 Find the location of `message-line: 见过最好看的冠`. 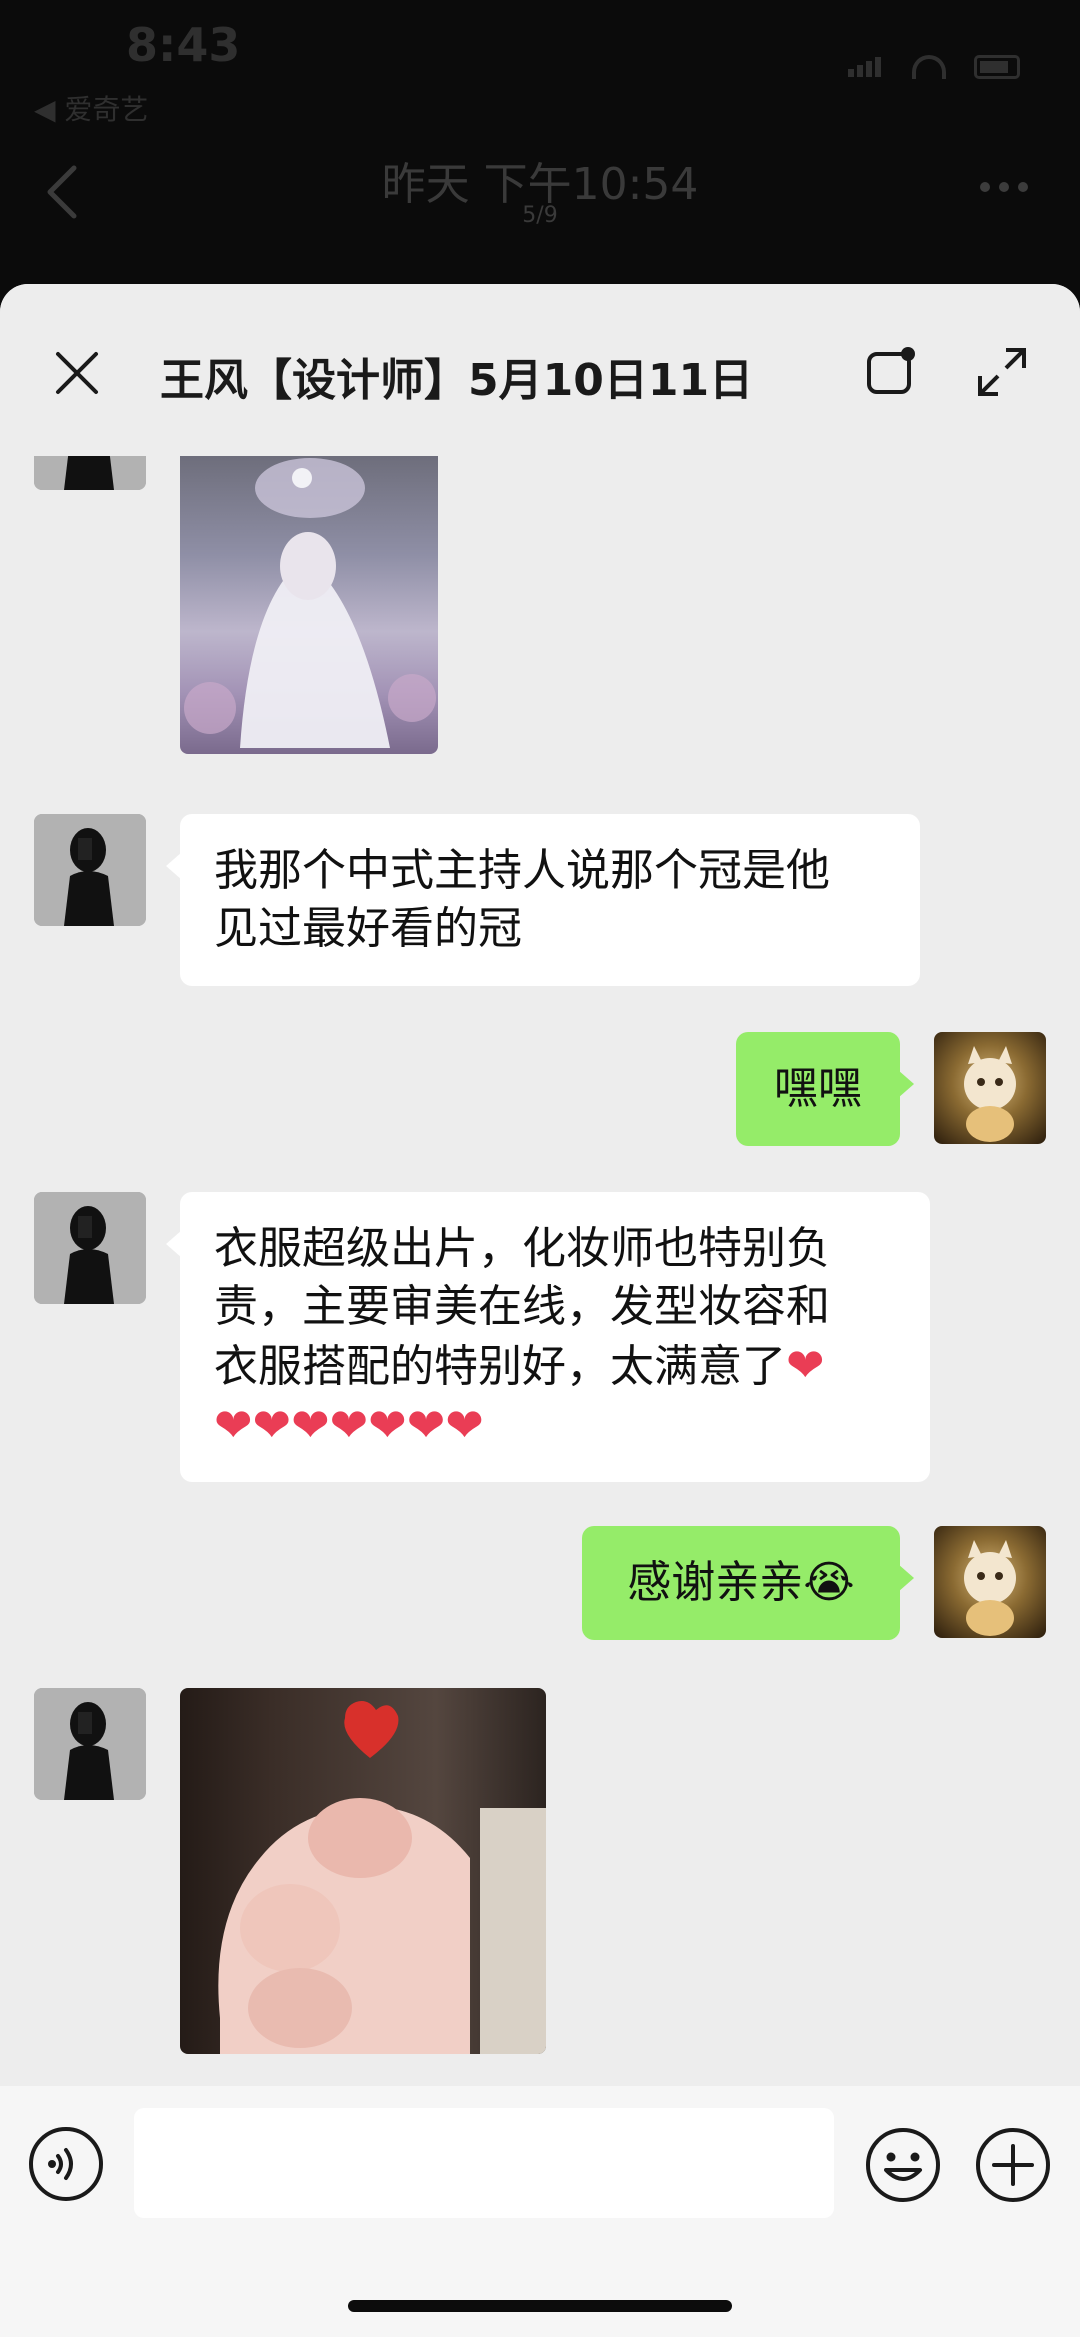

message-line: 见过最好看的冠 is located at coordinates (368, 928).